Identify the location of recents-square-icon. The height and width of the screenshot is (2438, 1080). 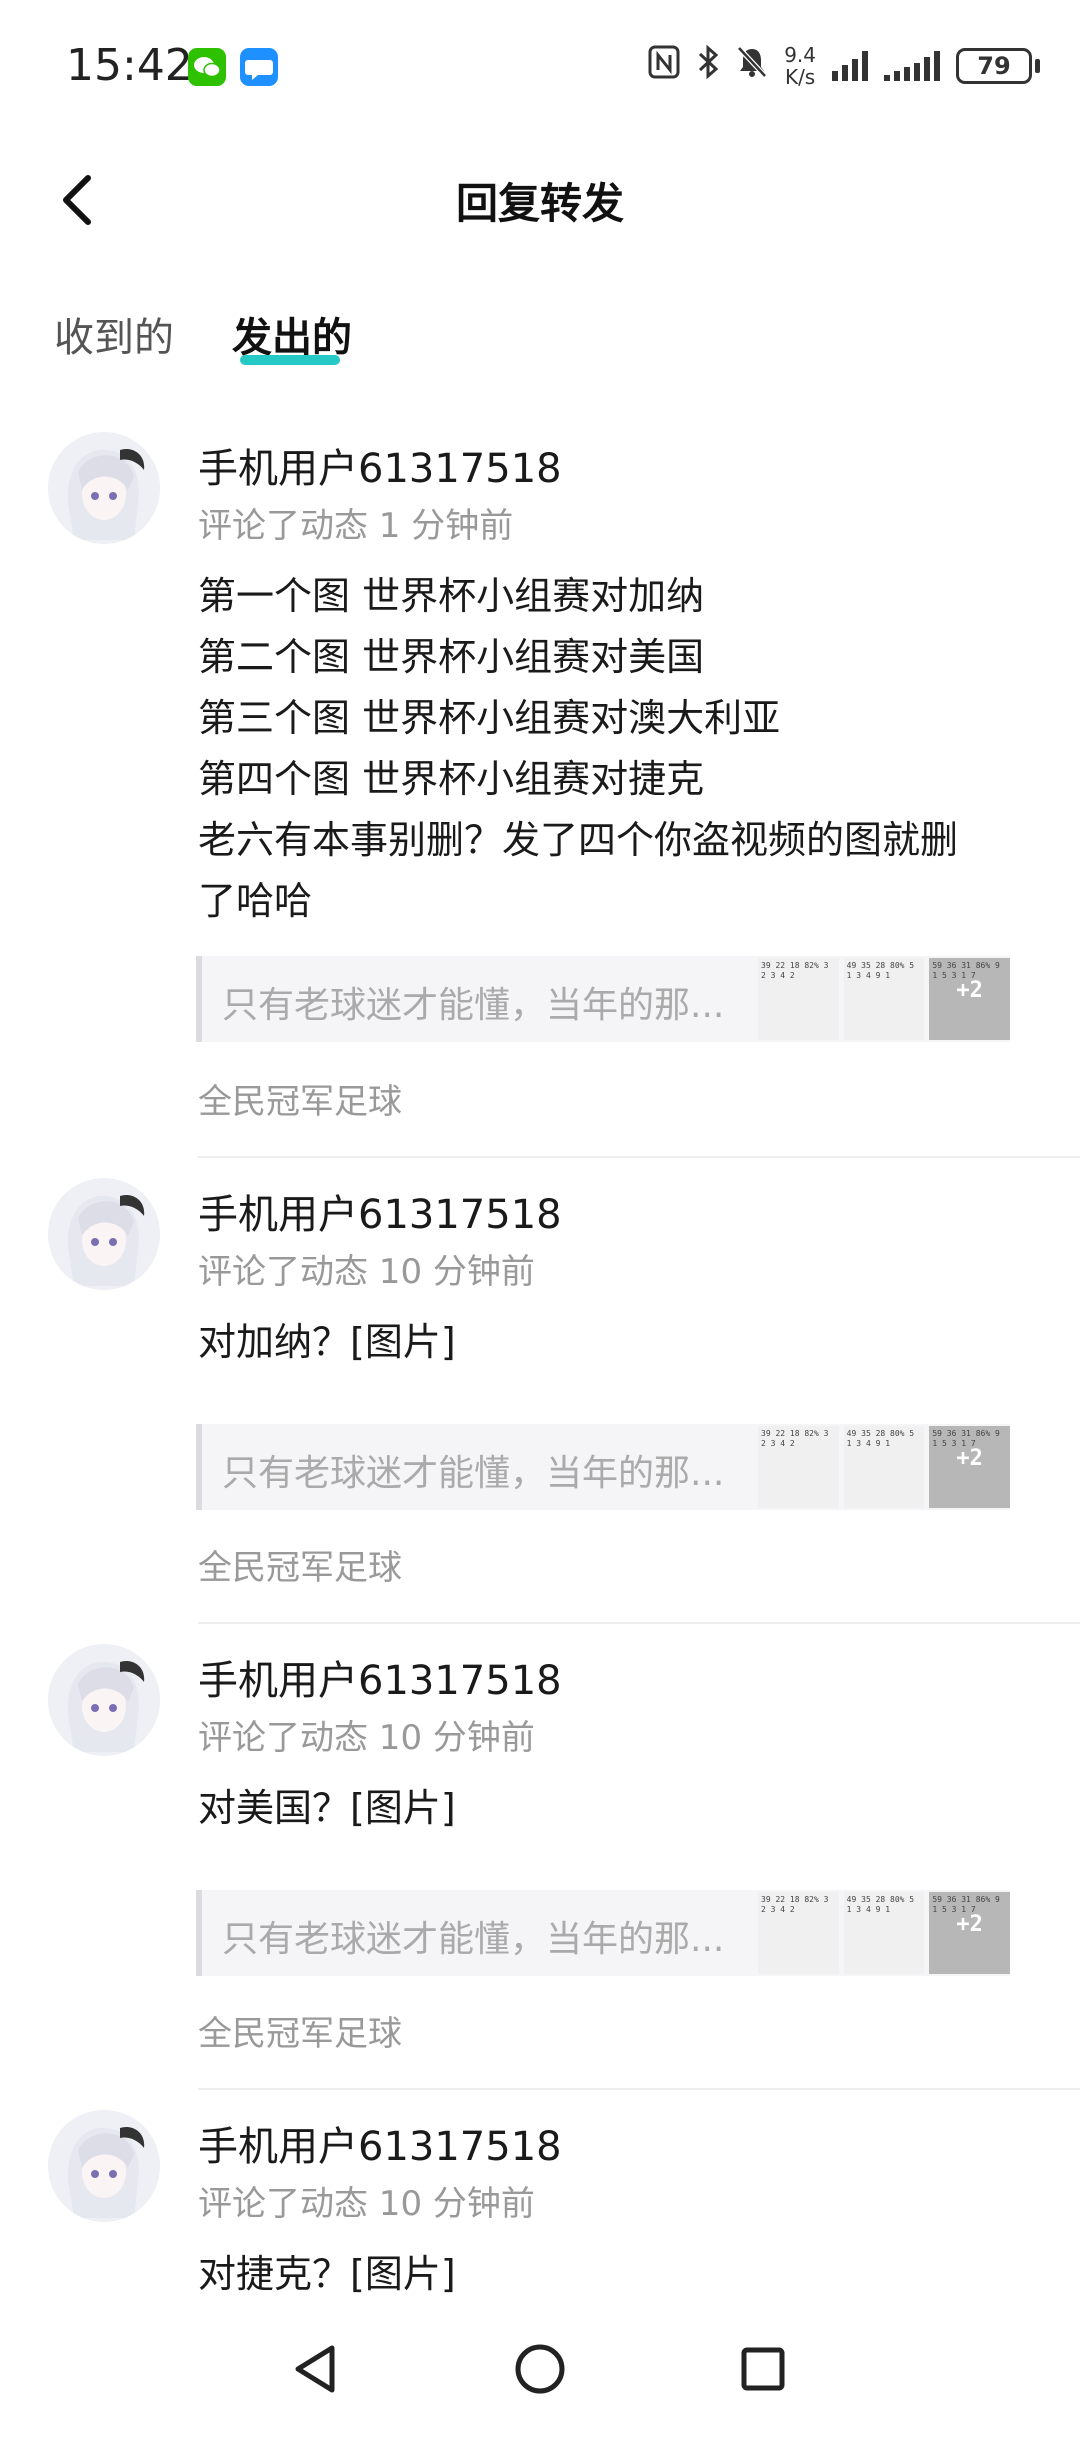
(763, 2369).